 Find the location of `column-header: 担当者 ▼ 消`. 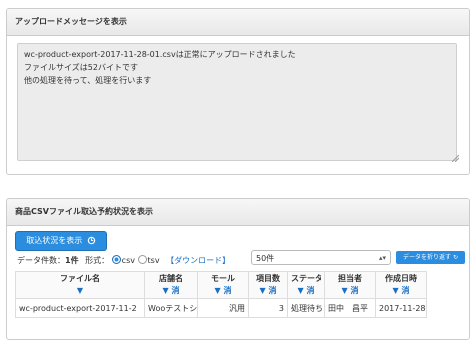

column-header: 担当者 ▼ 消 is located at coordinates (350, 285).